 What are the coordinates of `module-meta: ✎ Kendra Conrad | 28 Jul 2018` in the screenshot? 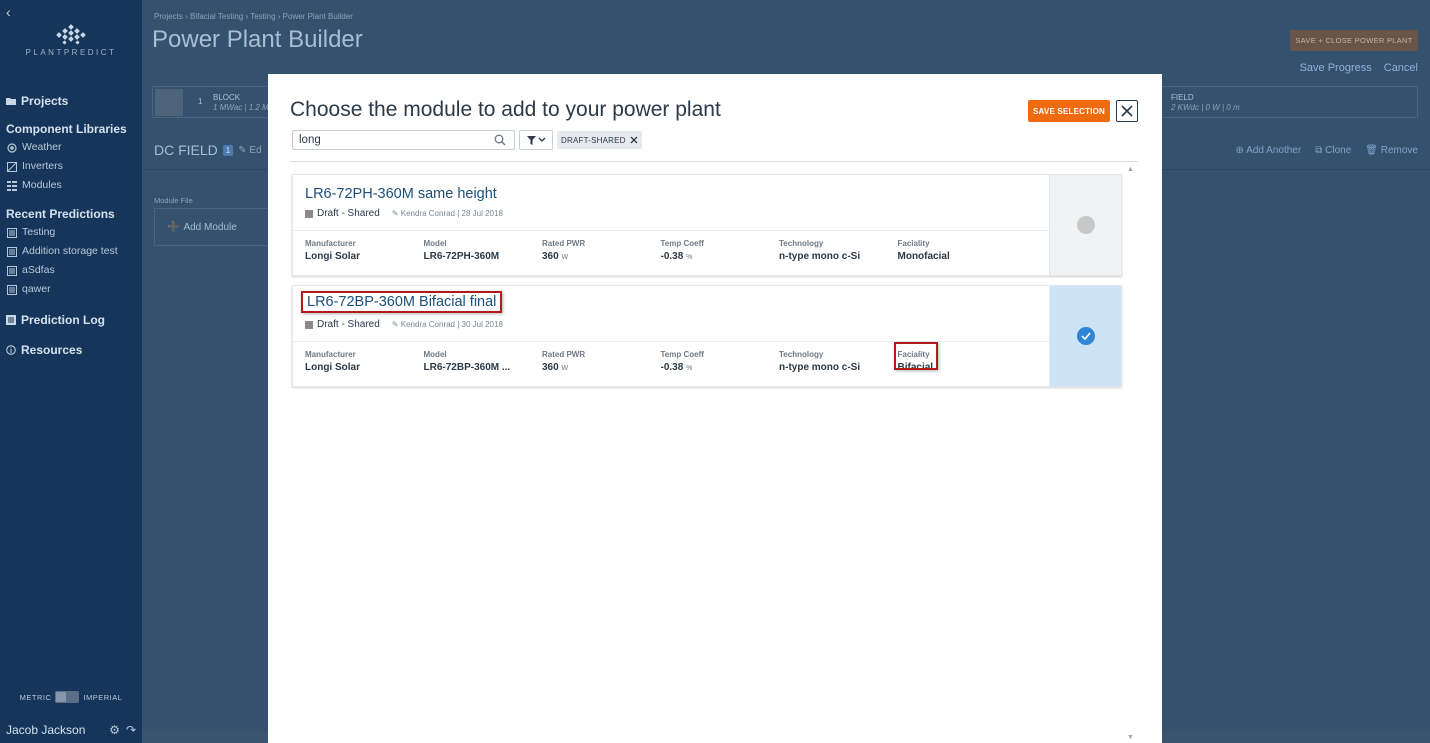 It's located at (447, 213).